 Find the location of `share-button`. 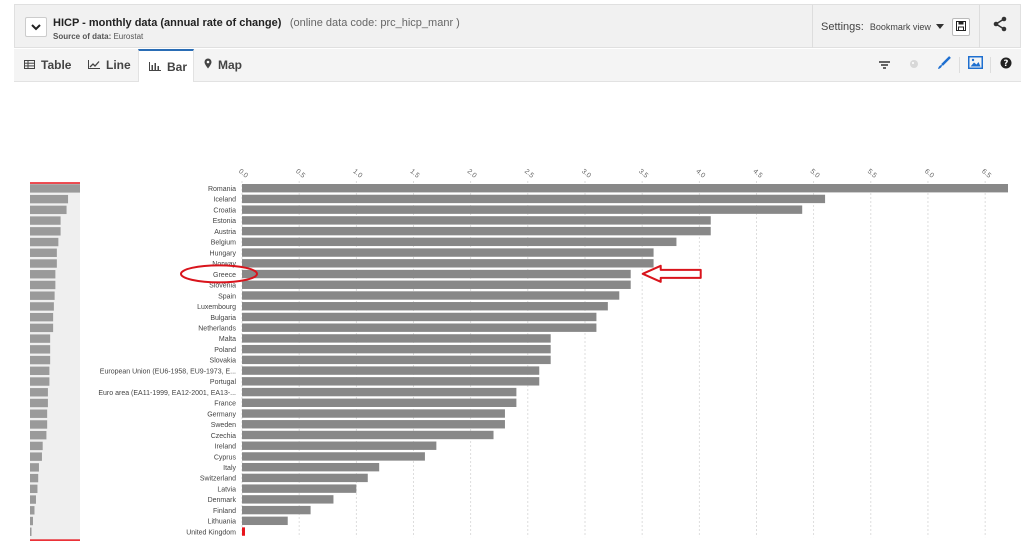

share-button is located at coordinates (999, 26).